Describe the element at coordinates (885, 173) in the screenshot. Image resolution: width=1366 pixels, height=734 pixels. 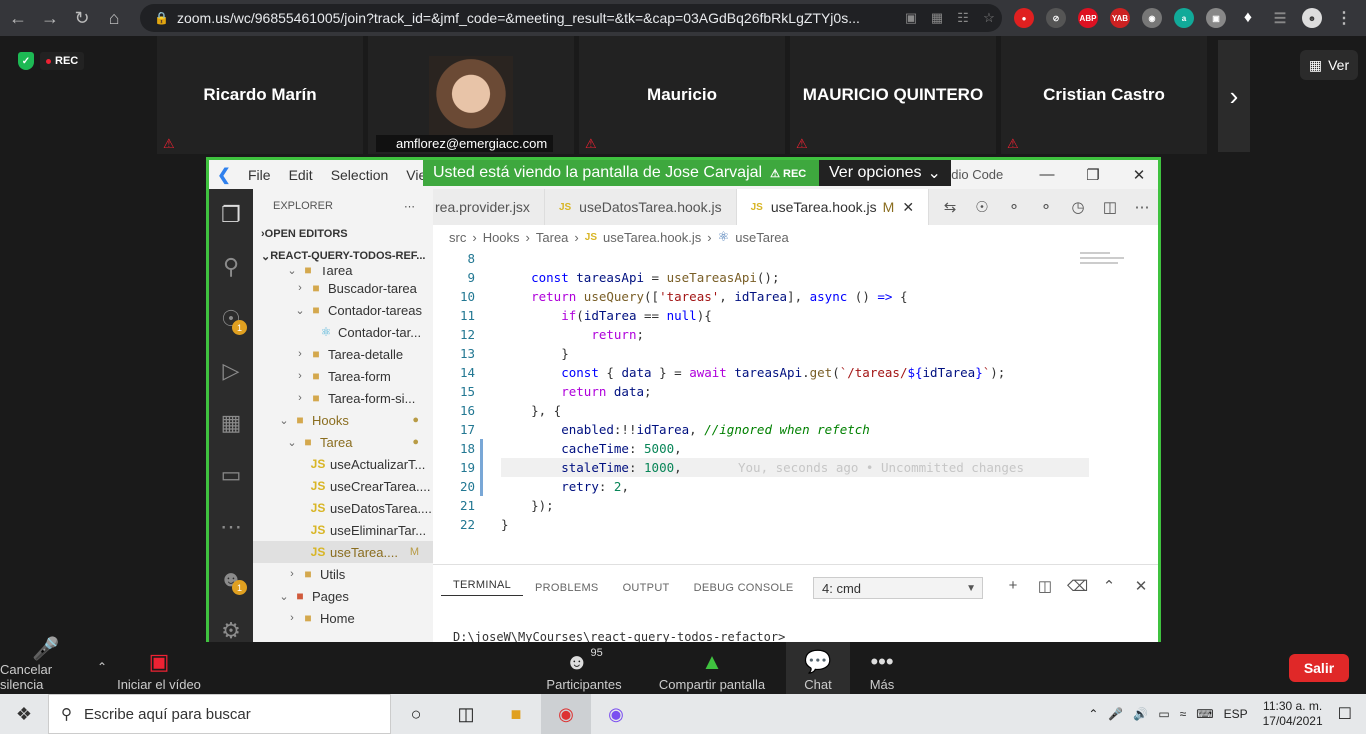
I see `view-options-button: Ver opciones ⌄` at that location.